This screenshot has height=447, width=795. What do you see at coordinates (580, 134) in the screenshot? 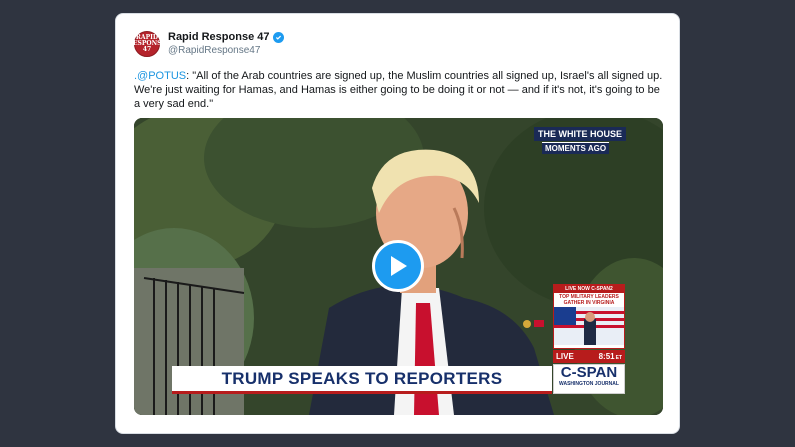
I see `location-tag: THE WHITE HOUSE` at bounding box center [580, 134].